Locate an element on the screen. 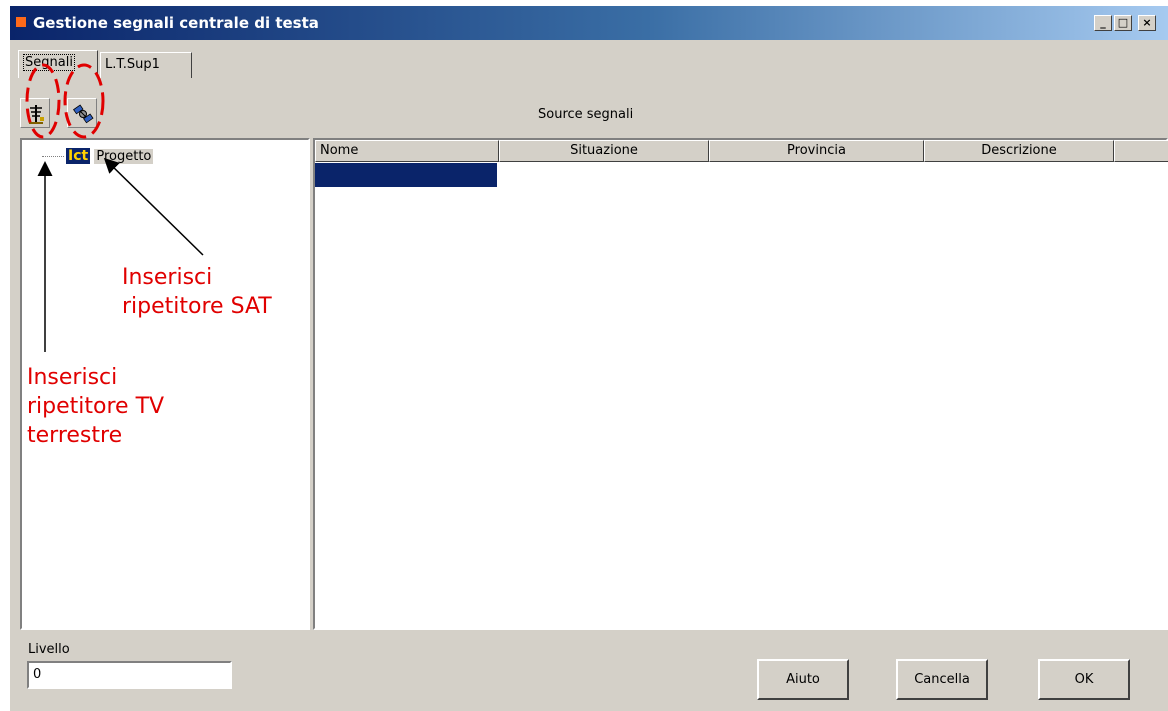 The image size is (1168, 711). window-title: Gestione segnali centrale di testa is located at coordinates (176, 23).